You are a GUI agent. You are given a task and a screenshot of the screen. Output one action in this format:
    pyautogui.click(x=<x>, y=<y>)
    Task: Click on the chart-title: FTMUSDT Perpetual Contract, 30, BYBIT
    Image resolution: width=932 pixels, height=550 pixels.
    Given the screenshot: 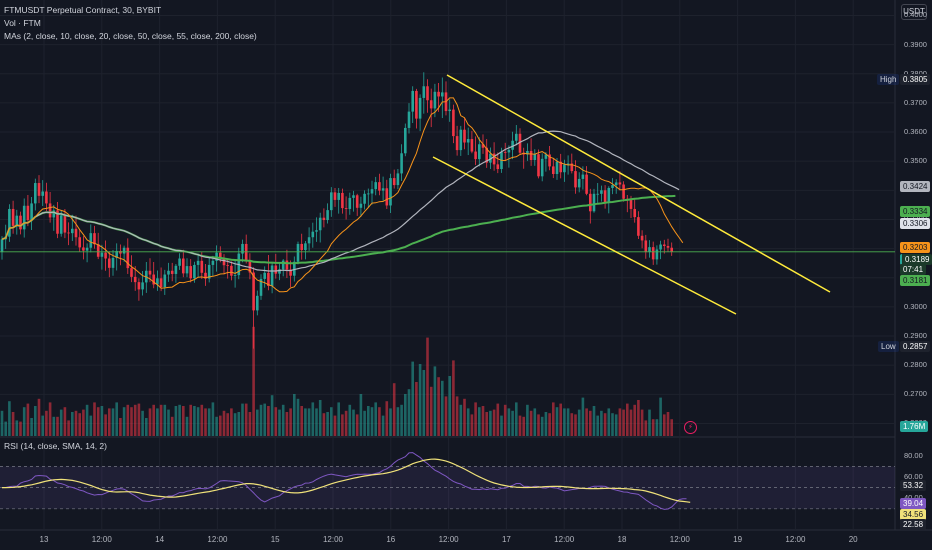 What is the action you would take?
    pyautogui.click(x=83, y=10)
    